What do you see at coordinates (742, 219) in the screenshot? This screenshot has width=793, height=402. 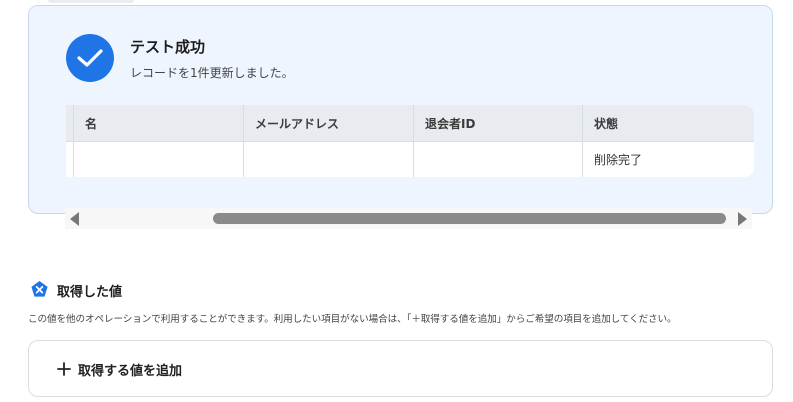 I see `scroll-right-arrow-icon` at bounding box center [742, 219].